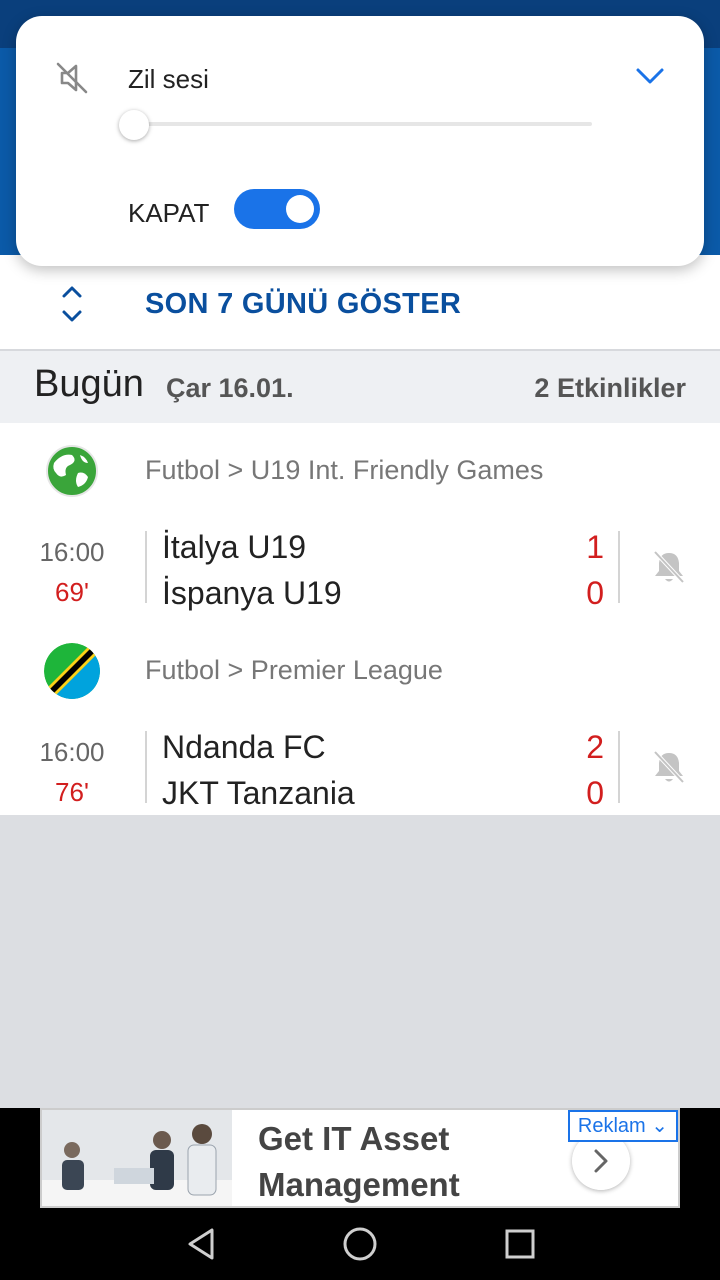  What do you see at coordinates (72, 792) in the screenshot?
I see `match-minute: 76'` at bounding box center [72, 792].